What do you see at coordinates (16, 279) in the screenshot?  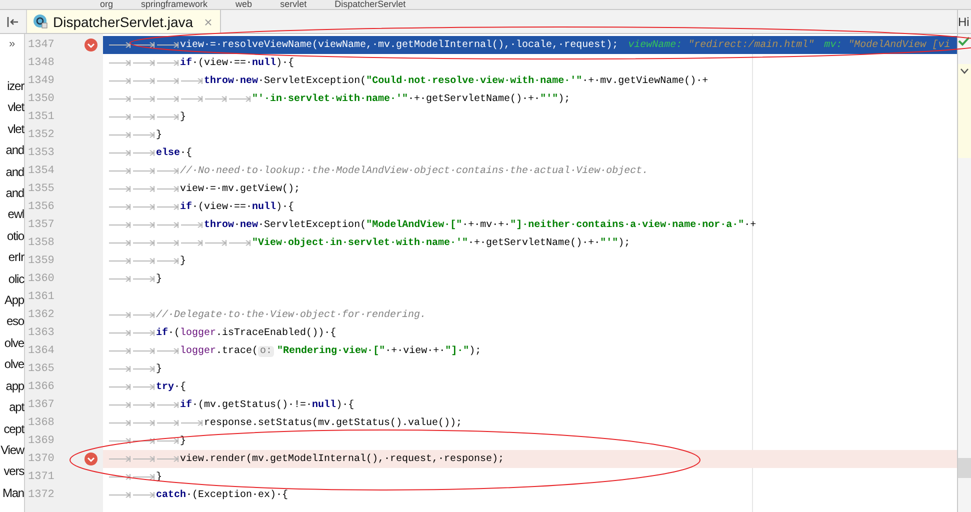 I see `project-tree-item: olic` at bounding box center [16, 279].